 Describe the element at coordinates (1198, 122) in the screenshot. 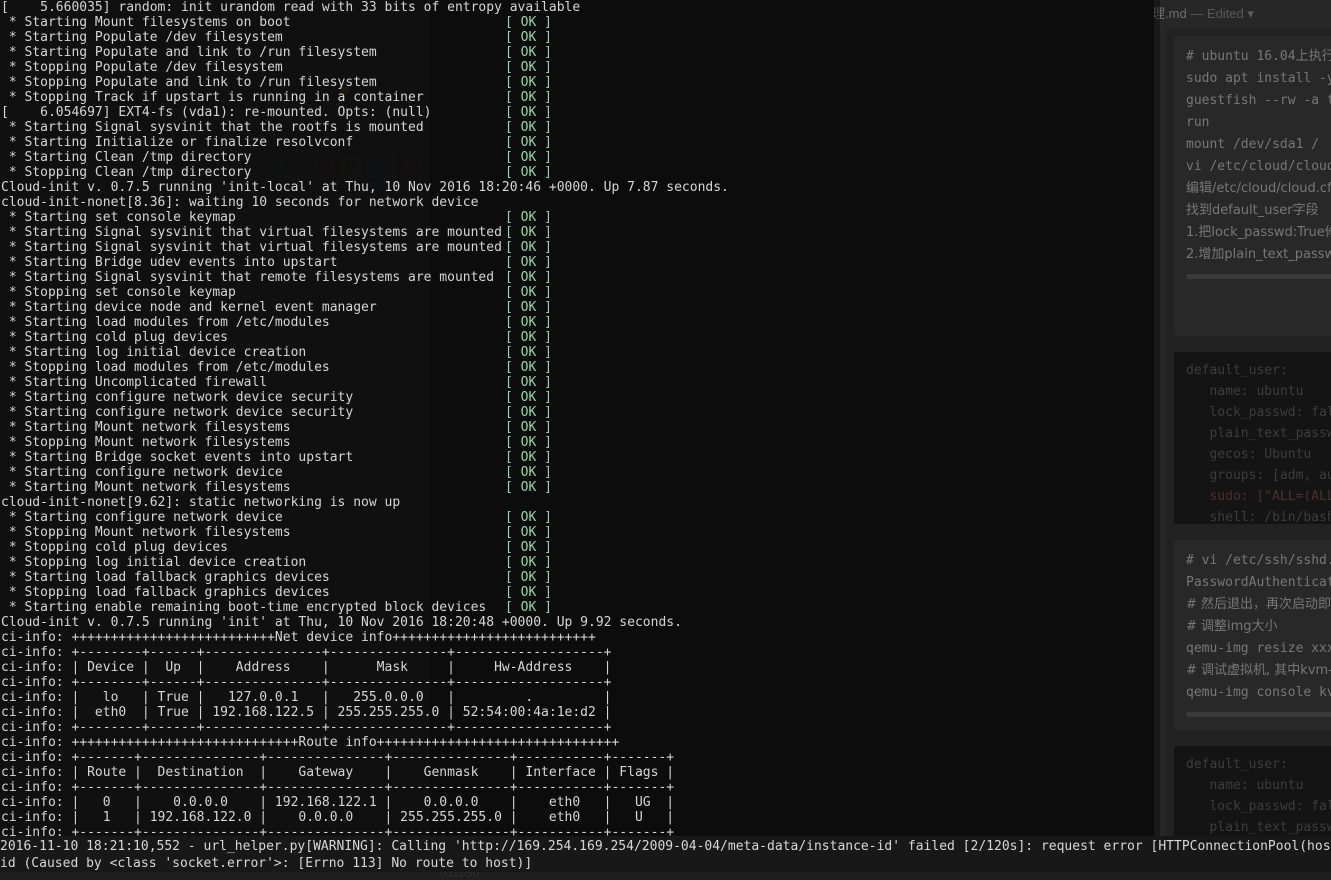

I see `markdown-line: run` at that location.